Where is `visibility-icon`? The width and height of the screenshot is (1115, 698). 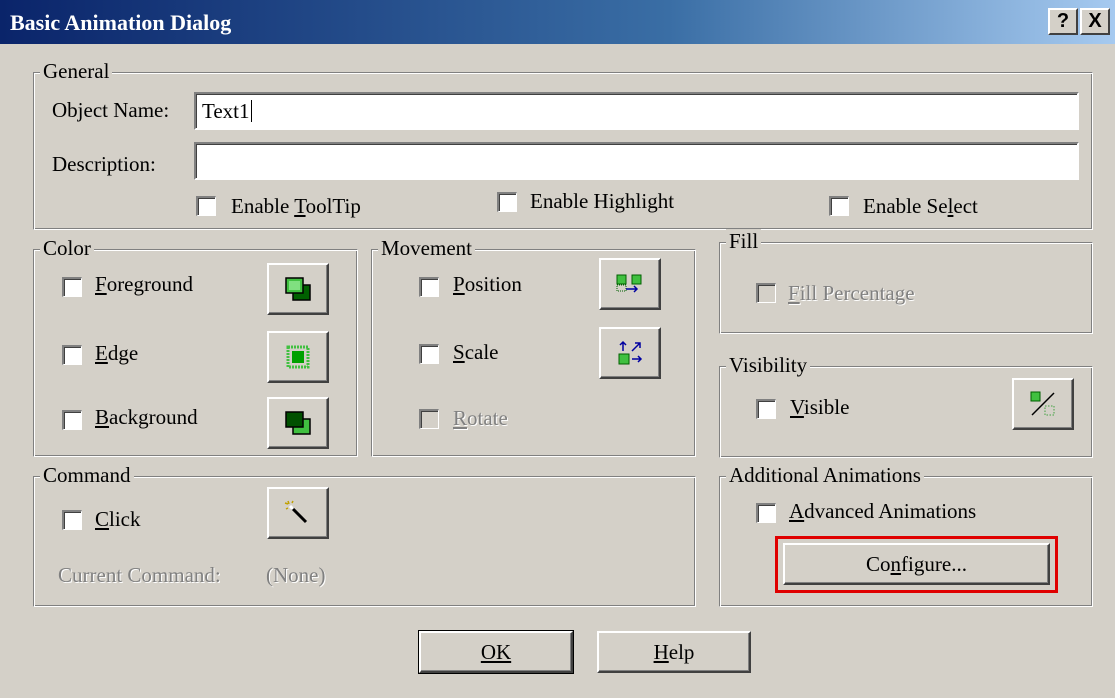
visibility-icon is located at coordinates (1042, 403).